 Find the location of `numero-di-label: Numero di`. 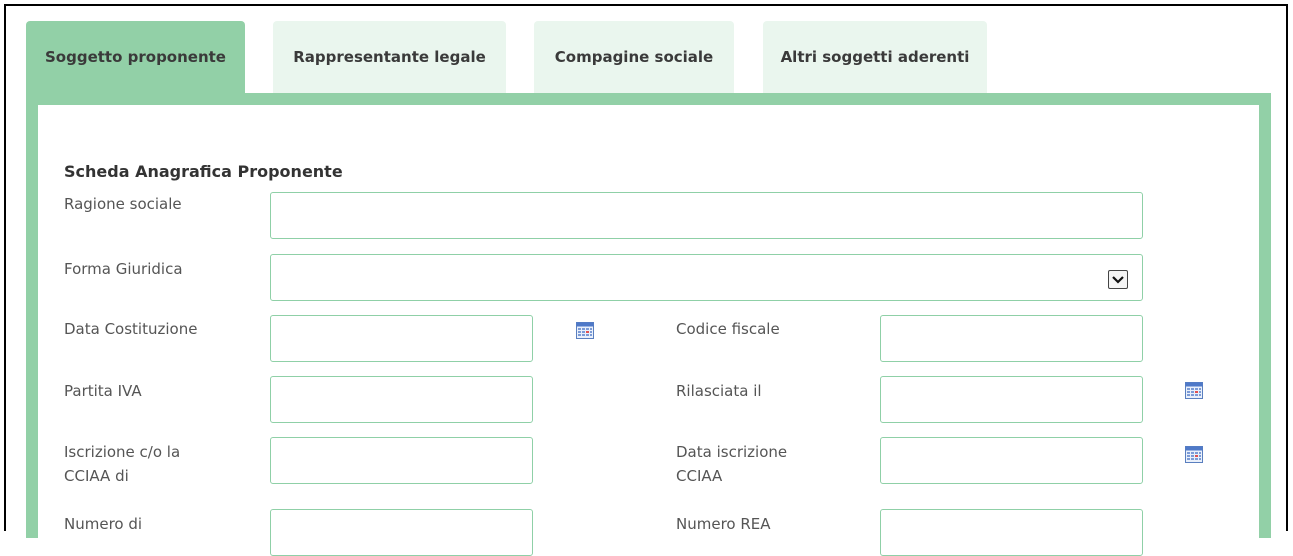

numero-di-label: Numero di is located at coordinates (103, 524).